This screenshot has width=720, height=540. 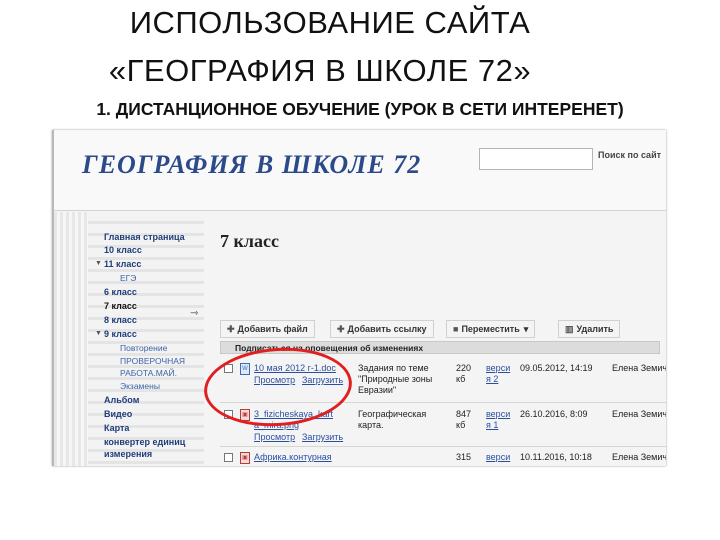 I want to click on file-description: Задания по теме, so click(x=393, y=368).